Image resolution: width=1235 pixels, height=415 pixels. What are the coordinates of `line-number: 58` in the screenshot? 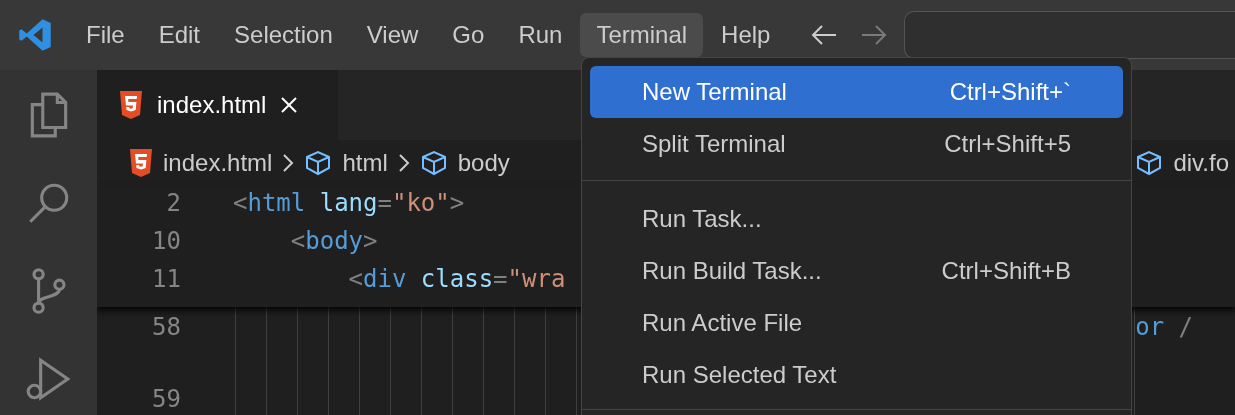 It's located at (166, 327).